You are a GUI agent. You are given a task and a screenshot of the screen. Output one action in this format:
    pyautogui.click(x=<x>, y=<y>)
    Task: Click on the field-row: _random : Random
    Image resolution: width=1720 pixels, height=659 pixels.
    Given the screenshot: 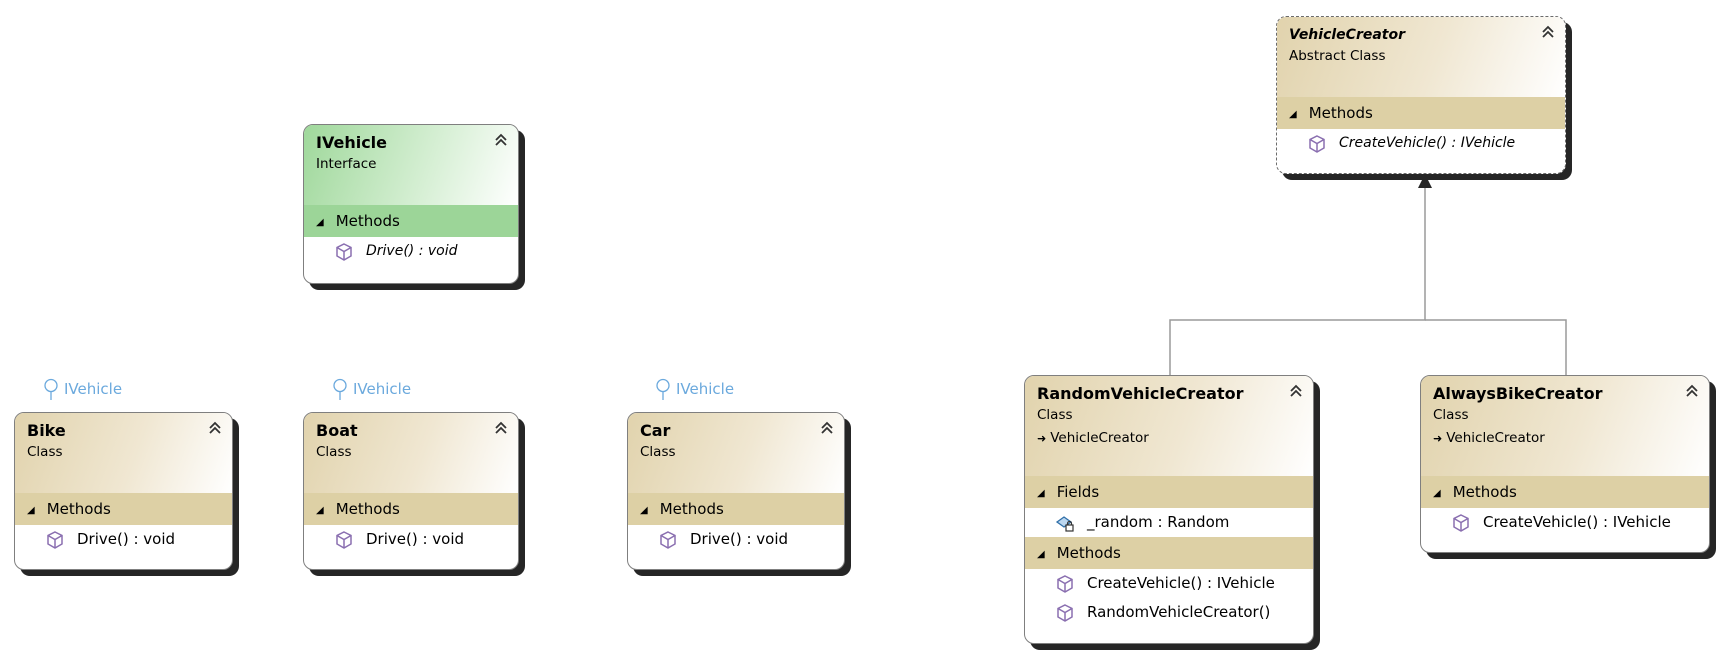 What is the action you would take?
    pyautogui.click(x=1169, y=522)
    